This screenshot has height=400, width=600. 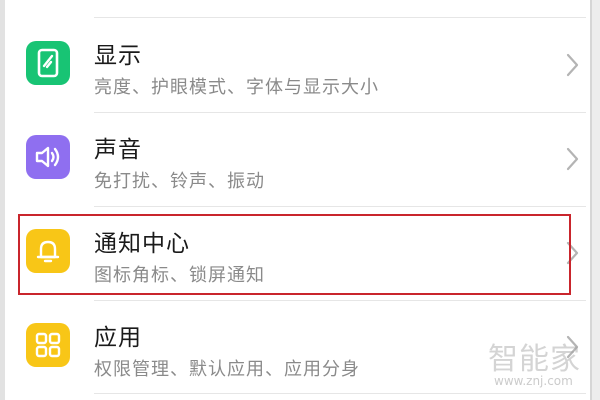 What do you see at coordinates (533, 381) in the screenshot?
I see `watermark-url: www.znj.com` at bounding box center [533, 381].